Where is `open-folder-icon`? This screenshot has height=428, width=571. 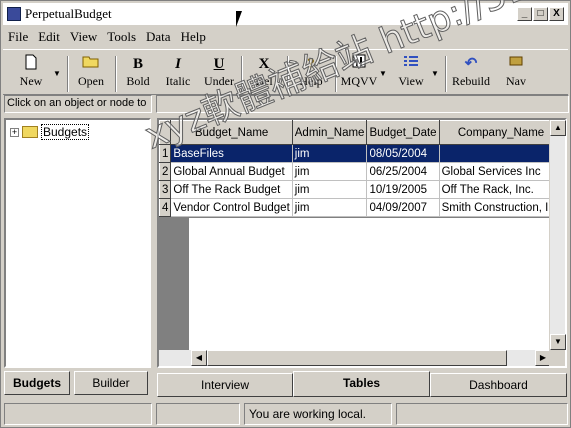
open-folder-icon is located at coordinates (91, 64).